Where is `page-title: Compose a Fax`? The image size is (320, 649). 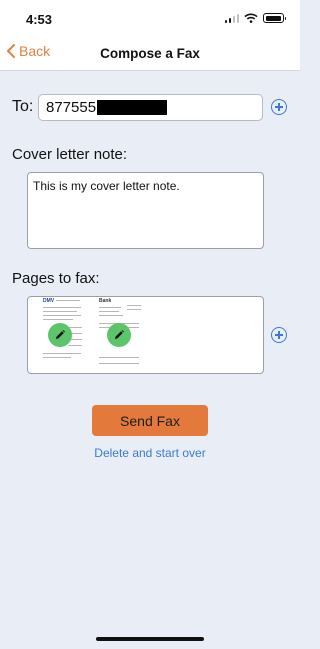 page-title: Compose a Fax is located at coordinates (150, 53).